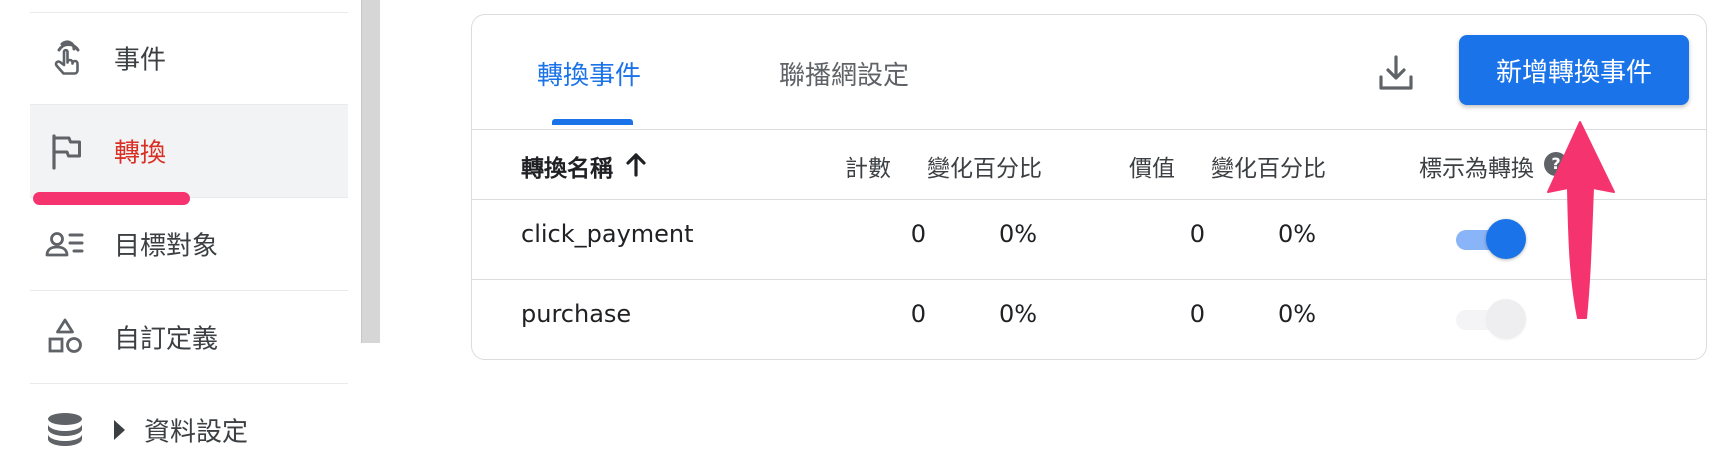 This screenshot has width=1718, height=476. I want to click on sidebar-item-custom-definitions: 自訂定義, so click(189, 337).